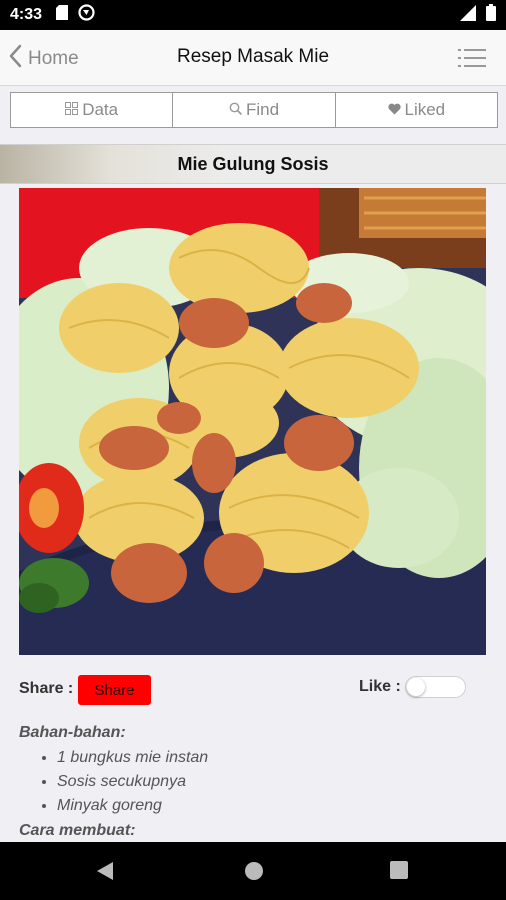 The width and height of the screenshot is (506, 900). Describe the element at coordinates (53, 58) in the screenshot. I see `back-label: Home` at that location.